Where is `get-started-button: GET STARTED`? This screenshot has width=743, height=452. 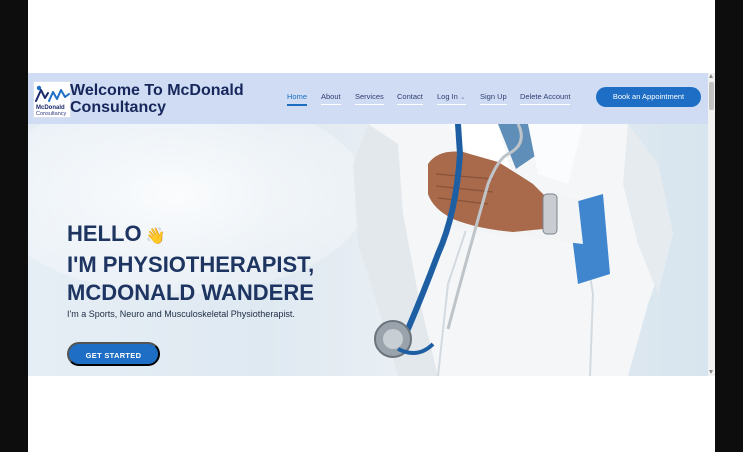
get-started-button: GET STARTED is located at coordinates (113, 354).